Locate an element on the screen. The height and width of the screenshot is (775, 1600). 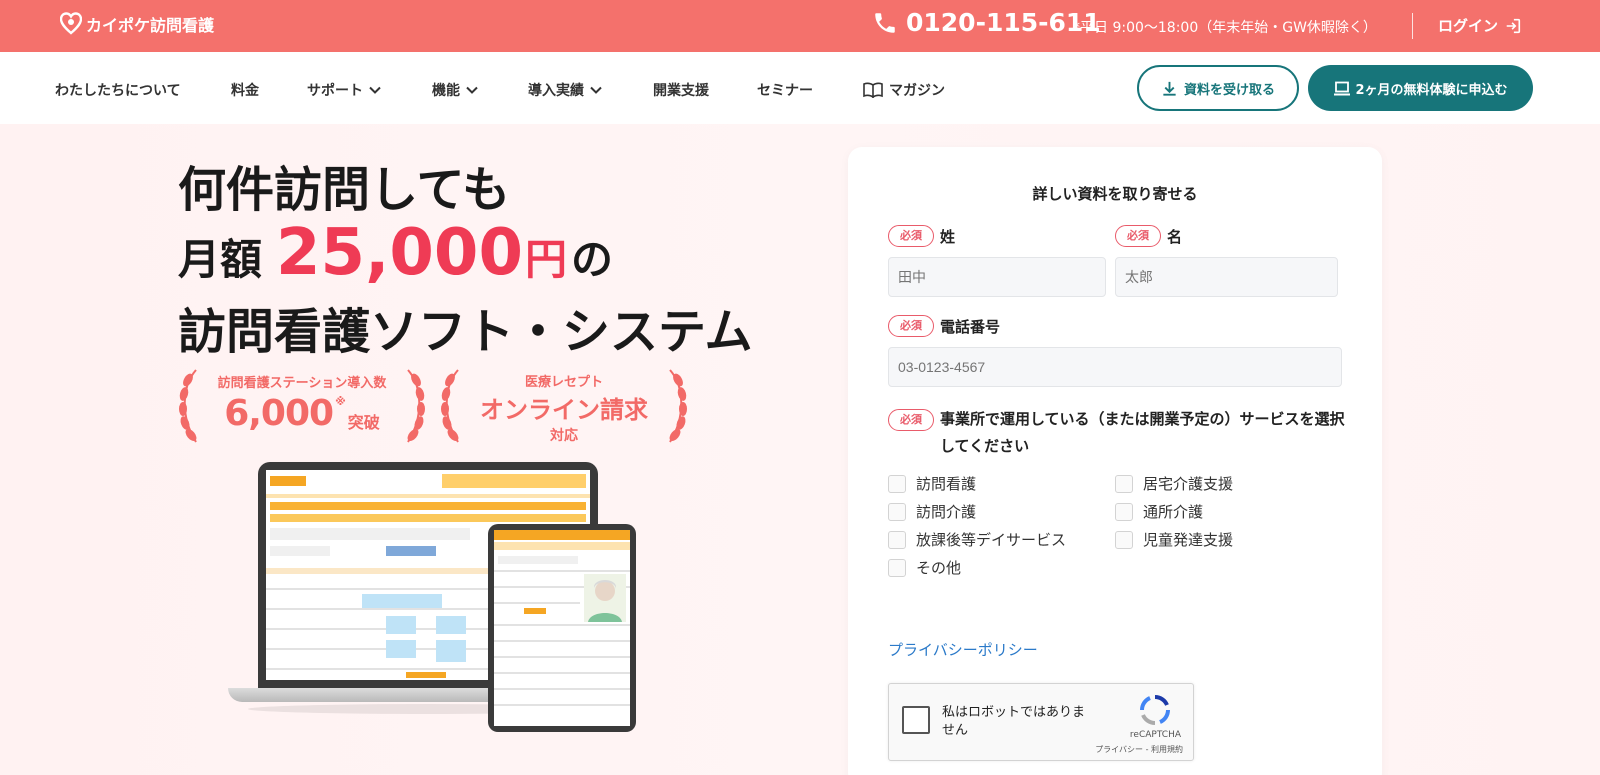
nav-item-magazine: マガジン is located at coordinates (904, 90).